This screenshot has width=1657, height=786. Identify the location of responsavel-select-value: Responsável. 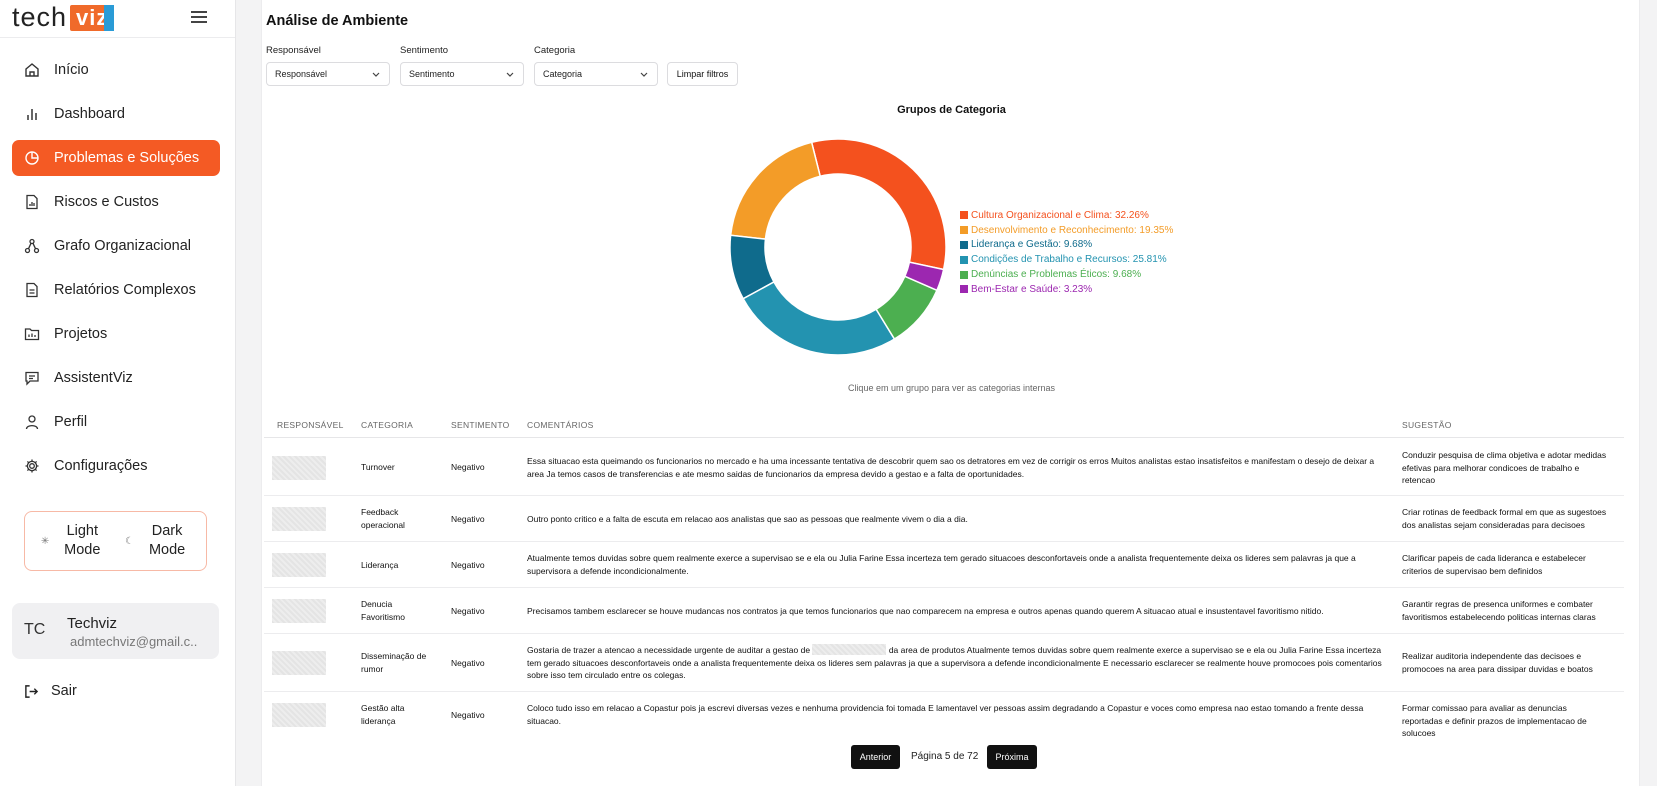
(301, 74).